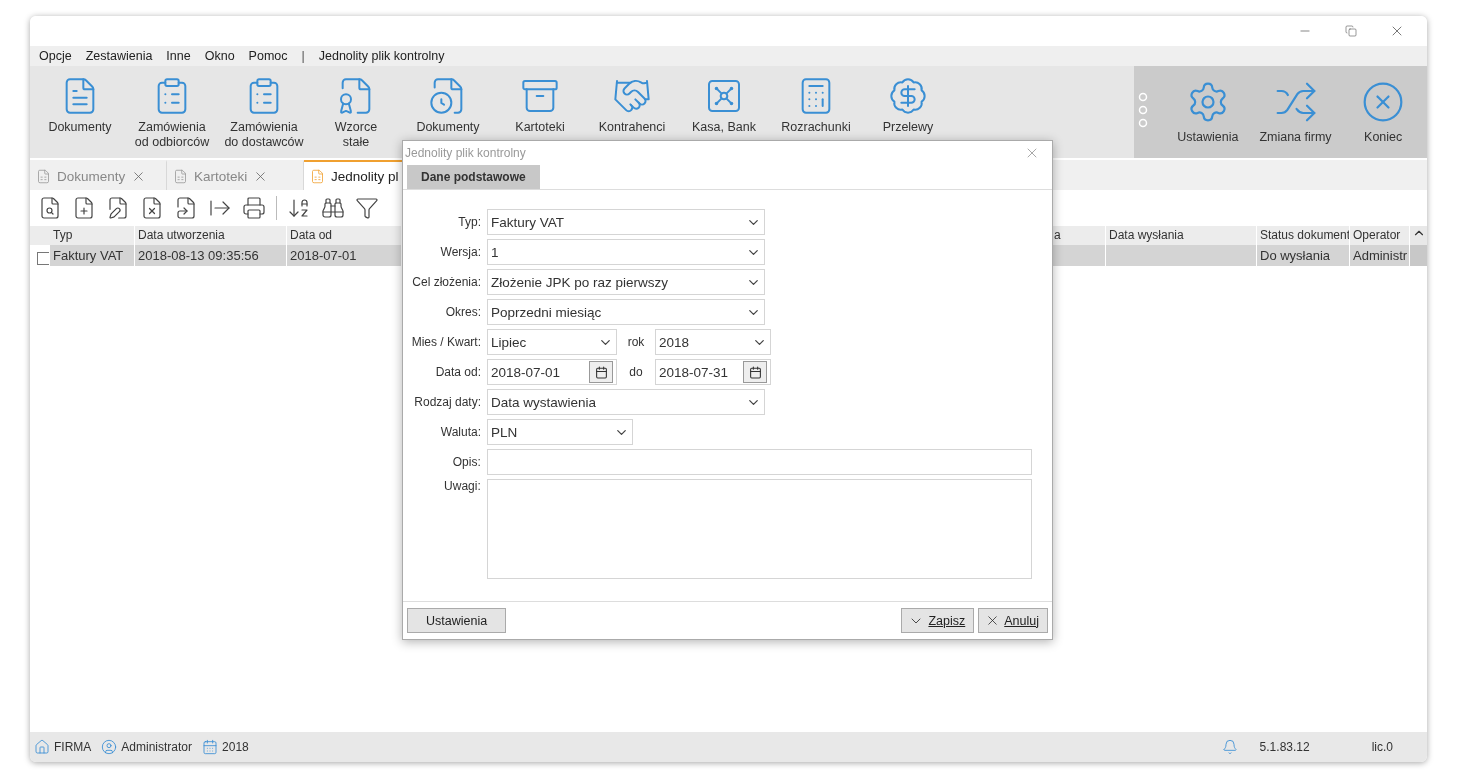  I want to click on dropdown: Lipiec, so click(552, 342).